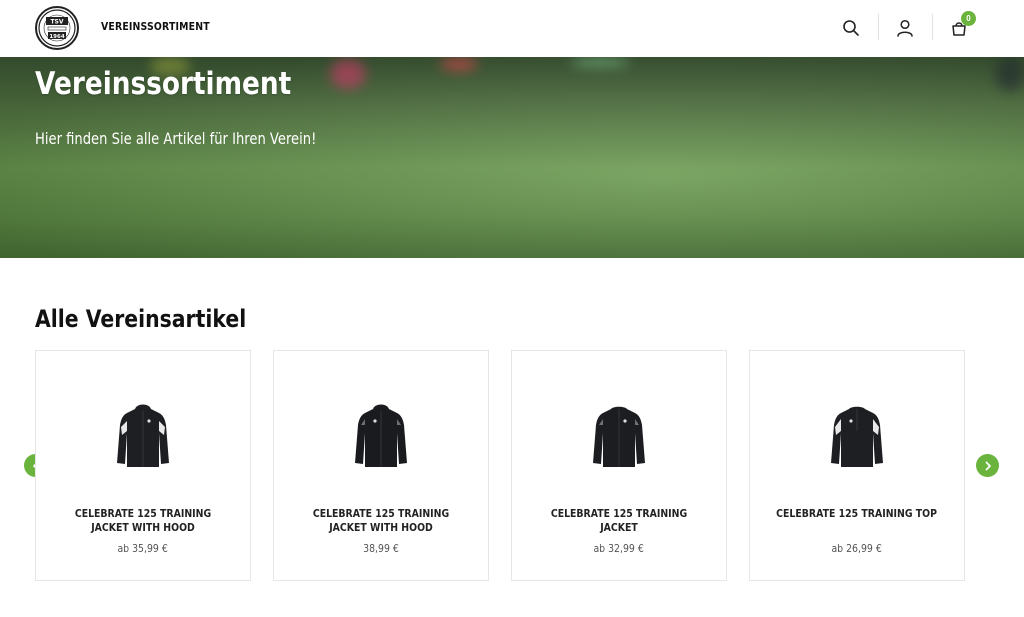  I want to click on site-header: TSV 1964 VEREINSSORTIMENT 0, so click(512, 28).